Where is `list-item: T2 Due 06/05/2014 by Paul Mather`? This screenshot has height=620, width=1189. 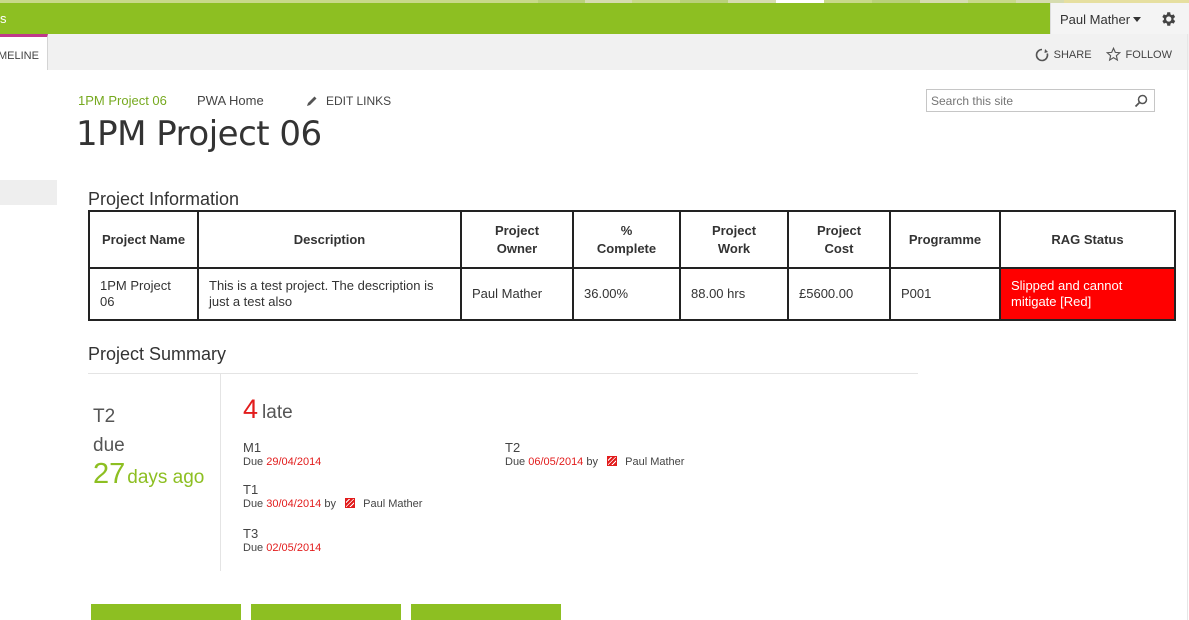
list-item: T2 Due 06/05/2014 by Paul Mather is located at coordinates (594, 454).